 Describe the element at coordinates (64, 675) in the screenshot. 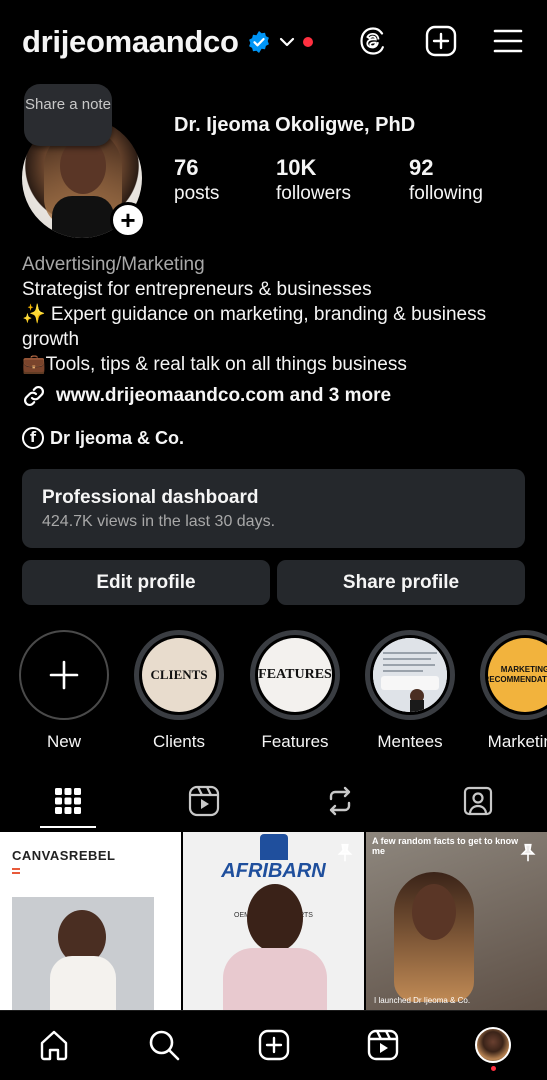

I see `plus-icon` at that location.